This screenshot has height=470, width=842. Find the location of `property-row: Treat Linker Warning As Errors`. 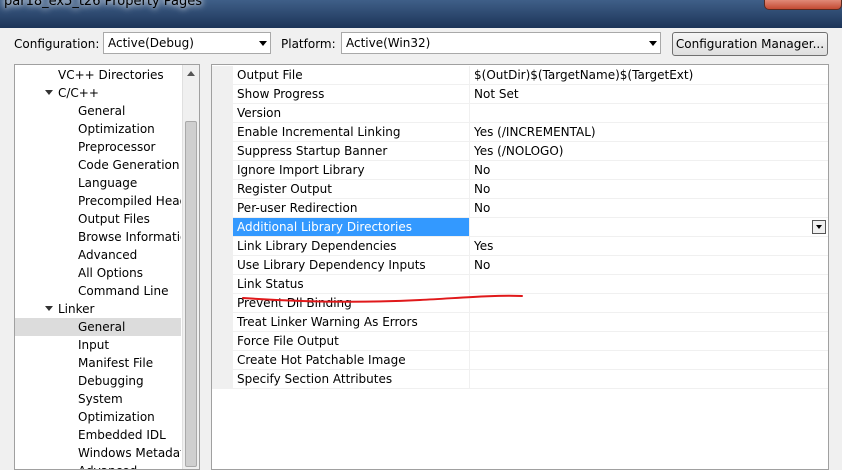

property-row: Treat Linker Warning As Errors is located at coordinates (520, 322).